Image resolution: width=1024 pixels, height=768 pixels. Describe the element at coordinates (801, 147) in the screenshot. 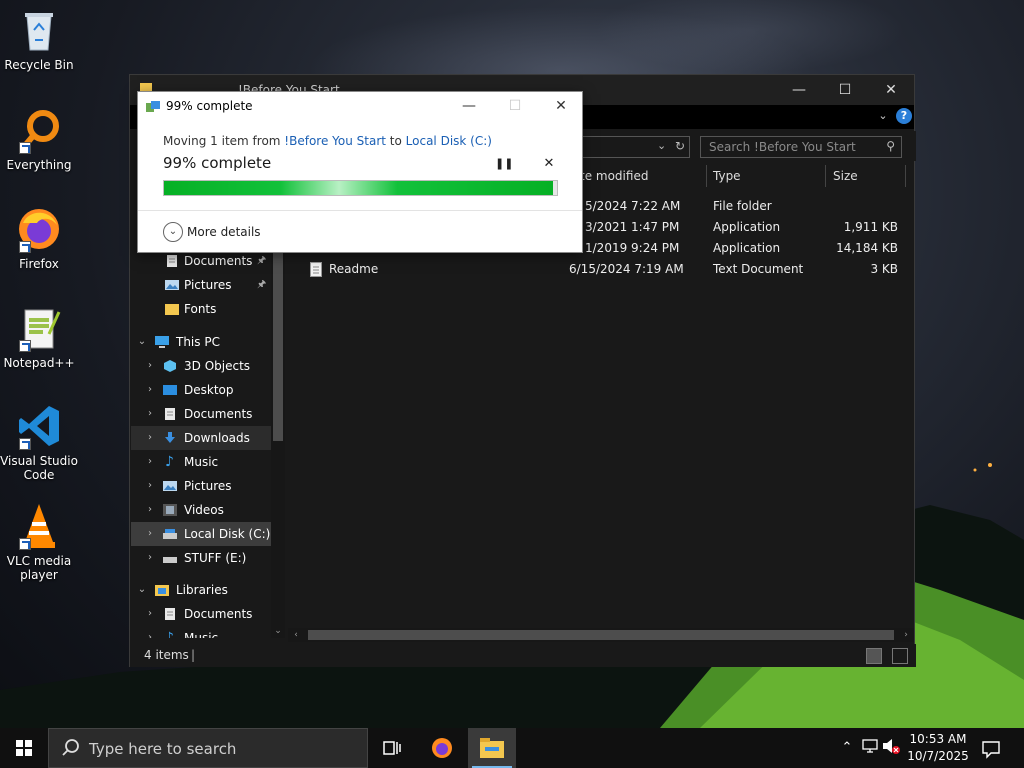

I see `search-input: Search !Before You Start ⚲` at that location.